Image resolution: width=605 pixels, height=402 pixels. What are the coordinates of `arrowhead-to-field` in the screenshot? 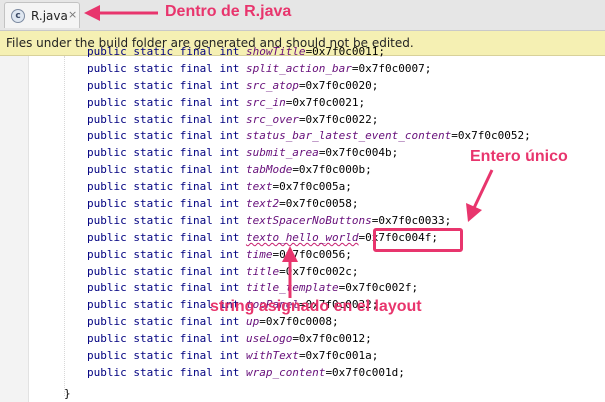 It's located at (290, 254).